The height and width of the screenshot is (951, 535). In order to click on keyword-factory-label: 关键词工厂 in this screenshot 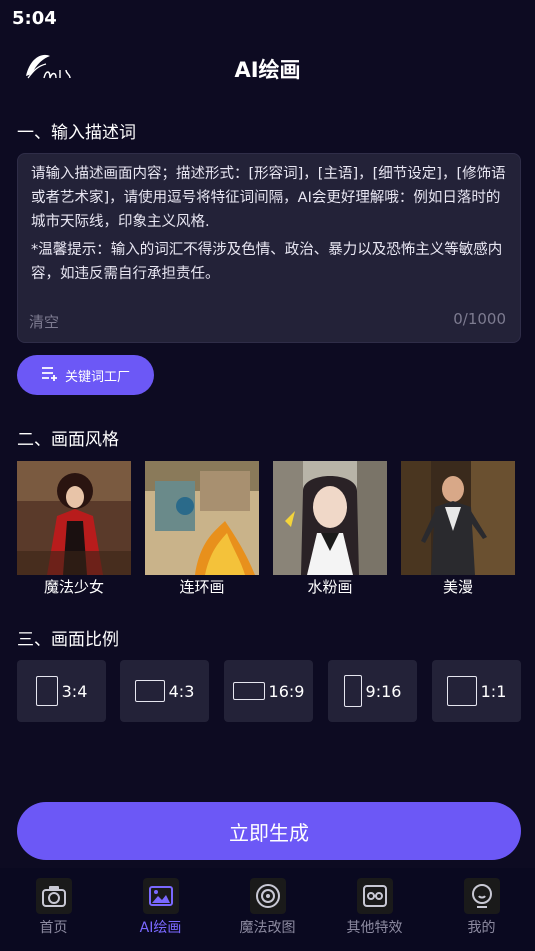, I will do `click(97, 377)`.